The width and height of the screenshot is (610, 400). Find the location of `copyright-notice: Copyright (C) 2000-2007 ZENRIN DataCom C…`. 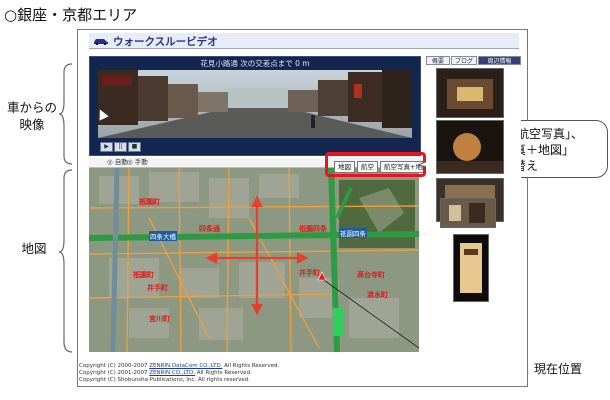

copyright-notice: Copyright (C) 2000-2007 ZENRIN DataCom C… is located at coordinates (179, 373).